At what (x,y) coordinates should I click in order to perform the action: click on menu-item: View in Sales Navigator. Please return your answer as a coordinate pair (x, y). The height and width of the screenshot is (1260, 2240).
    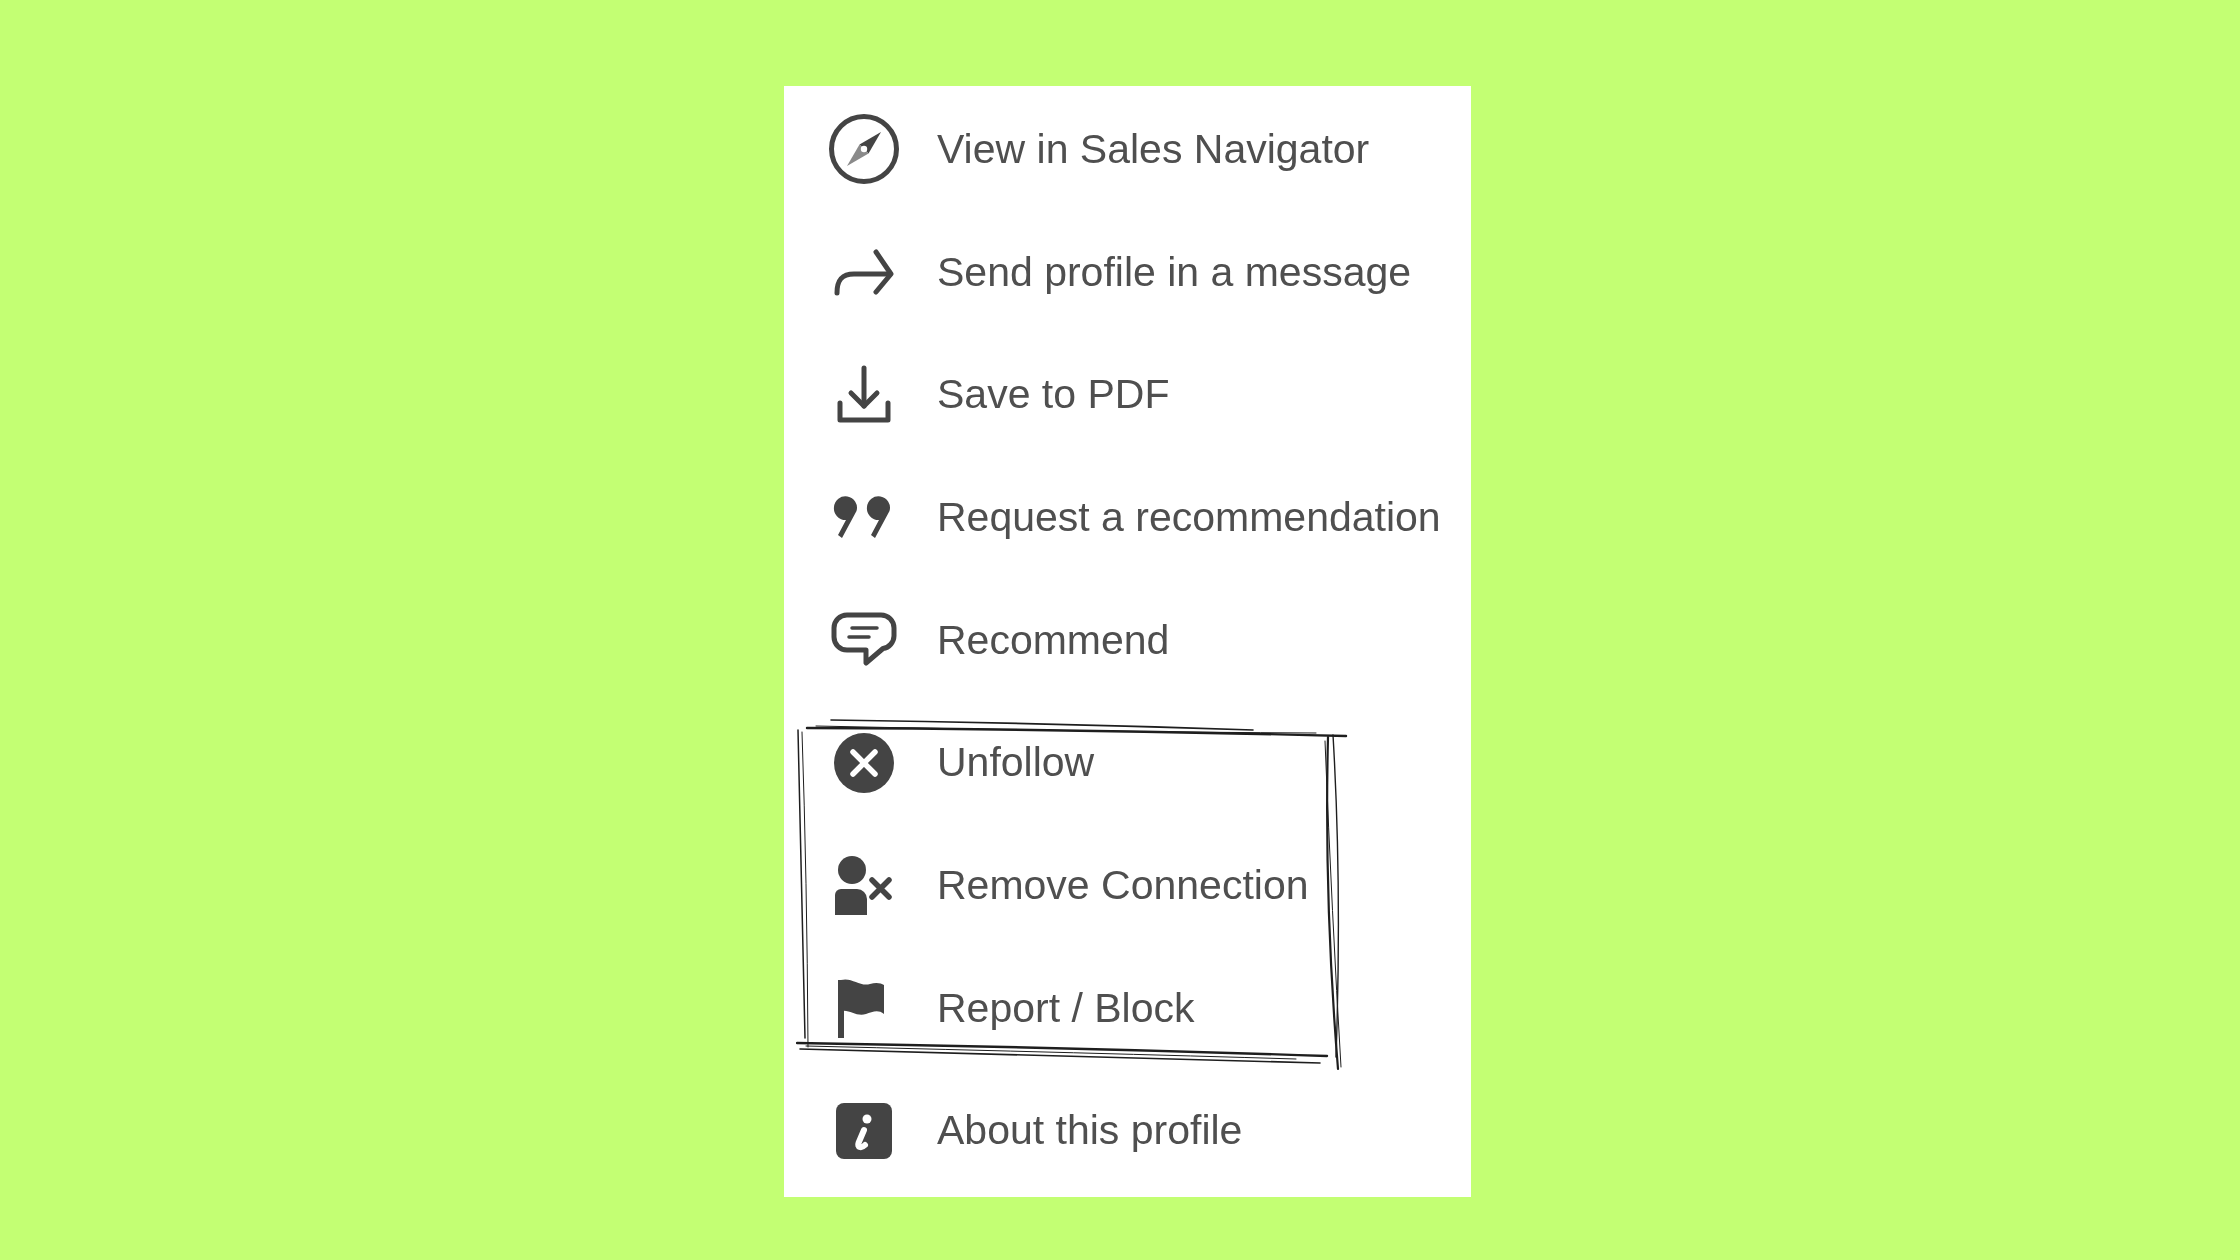
    Looking at the image, I should click on (1127, 149).